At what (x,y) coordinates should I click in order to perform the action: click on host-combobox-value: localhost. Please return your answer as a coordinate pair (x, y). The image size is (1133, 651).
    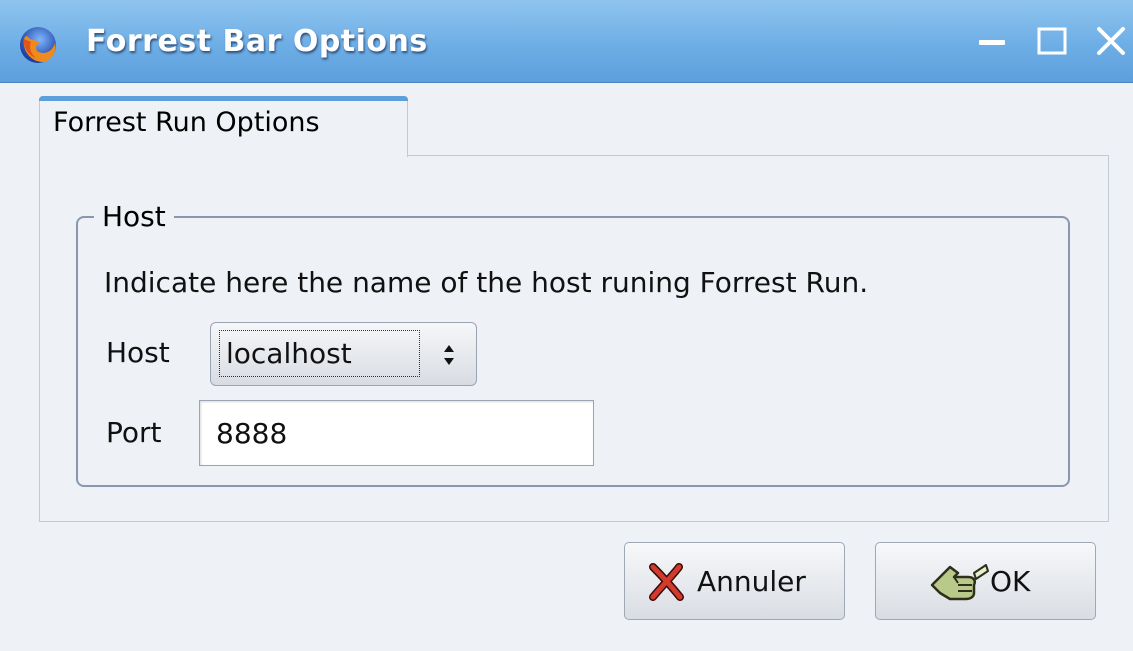
    Looking at the image, I should click on (289, 353).